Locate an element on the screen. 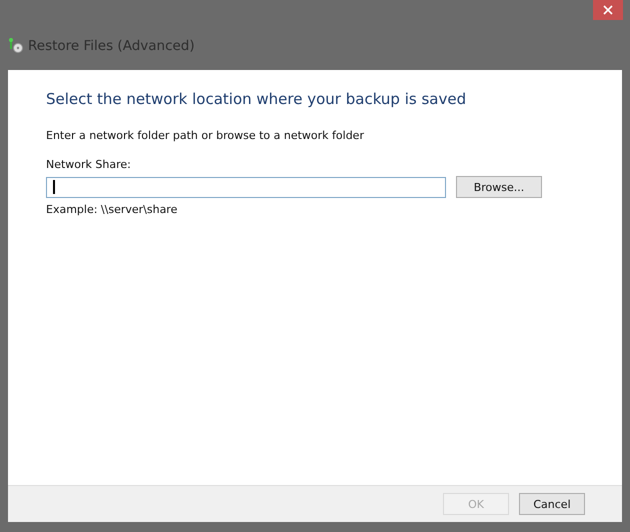  close-icon is located at coordinates (608, 10).